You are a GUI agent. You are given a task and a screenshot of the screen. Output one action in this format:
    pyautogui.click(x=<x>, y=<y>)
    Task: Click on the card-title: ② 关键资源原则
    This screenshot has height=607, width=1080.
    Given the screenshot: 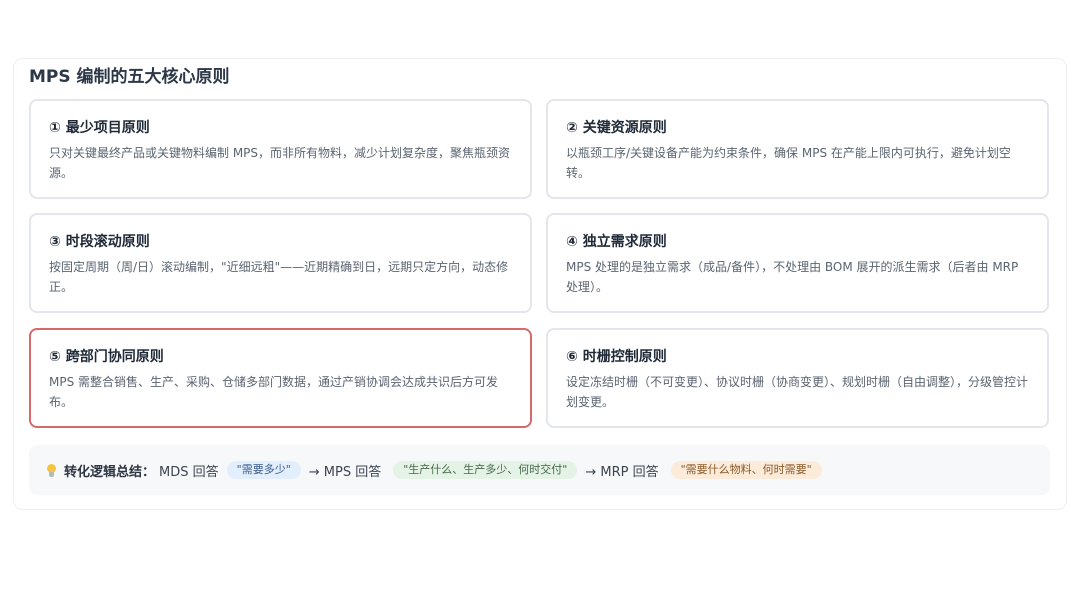 What is the action you would take?
    pyautogui.click(x=616, y=128)
    